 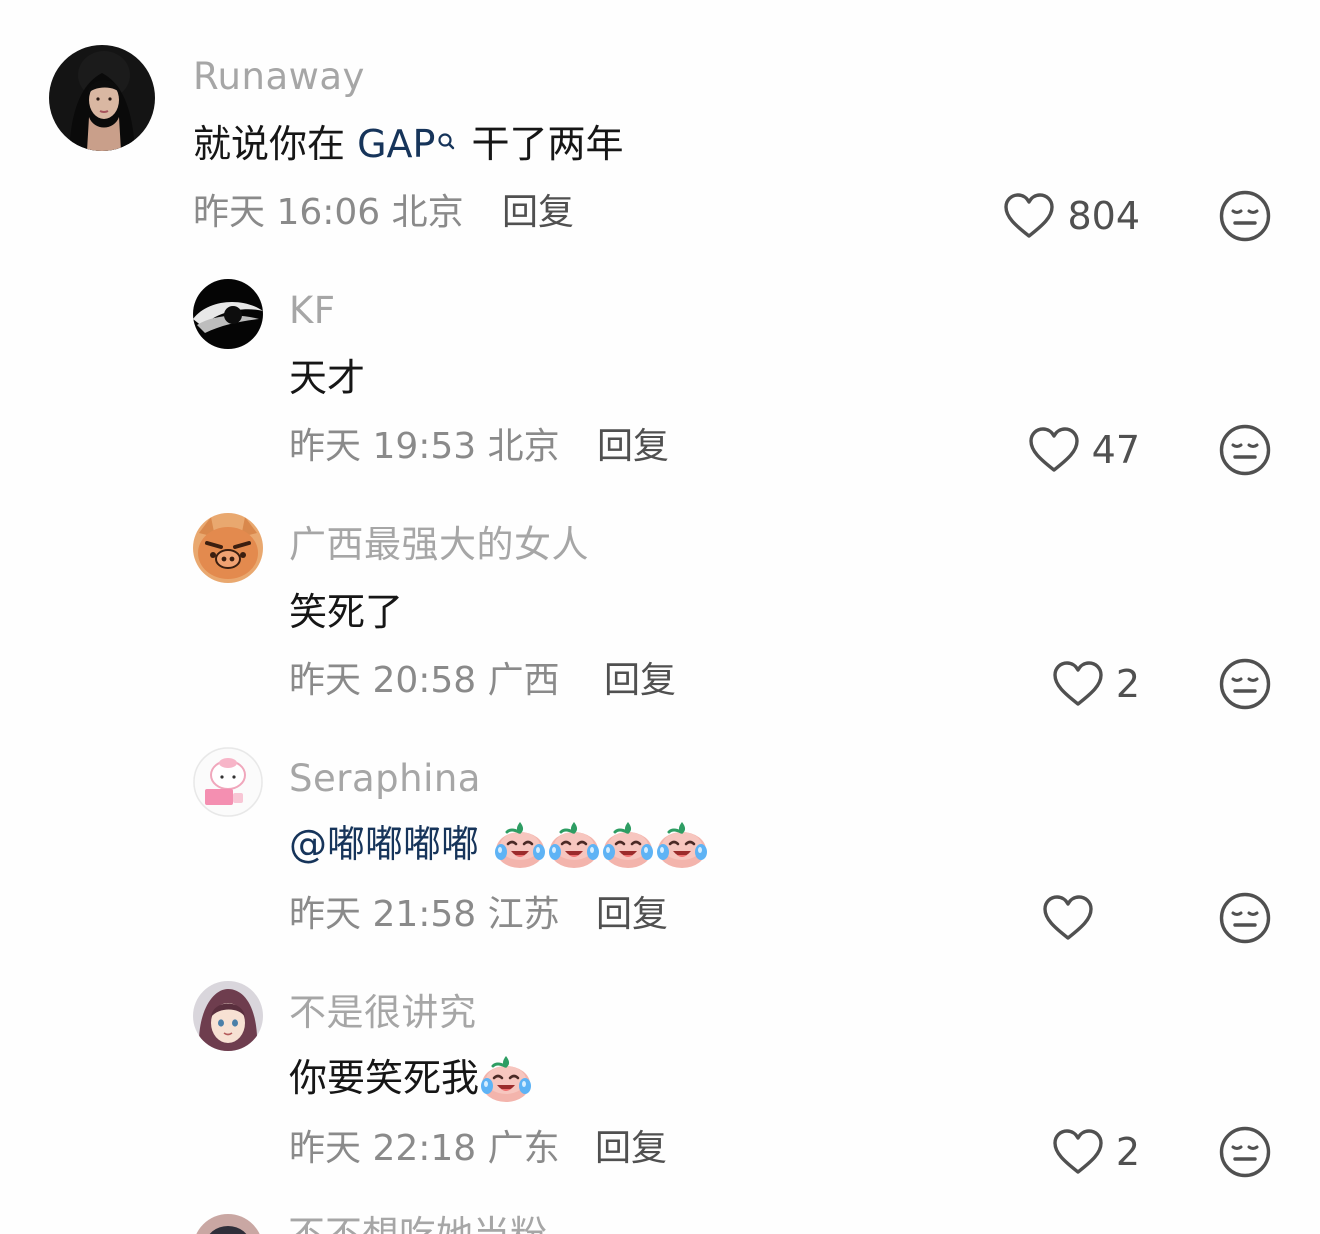 What do you see at coordinates (547, 144) in the screenshot?
I see `comment-text-suffix: 干了两年` at bounding box center [547, 144].